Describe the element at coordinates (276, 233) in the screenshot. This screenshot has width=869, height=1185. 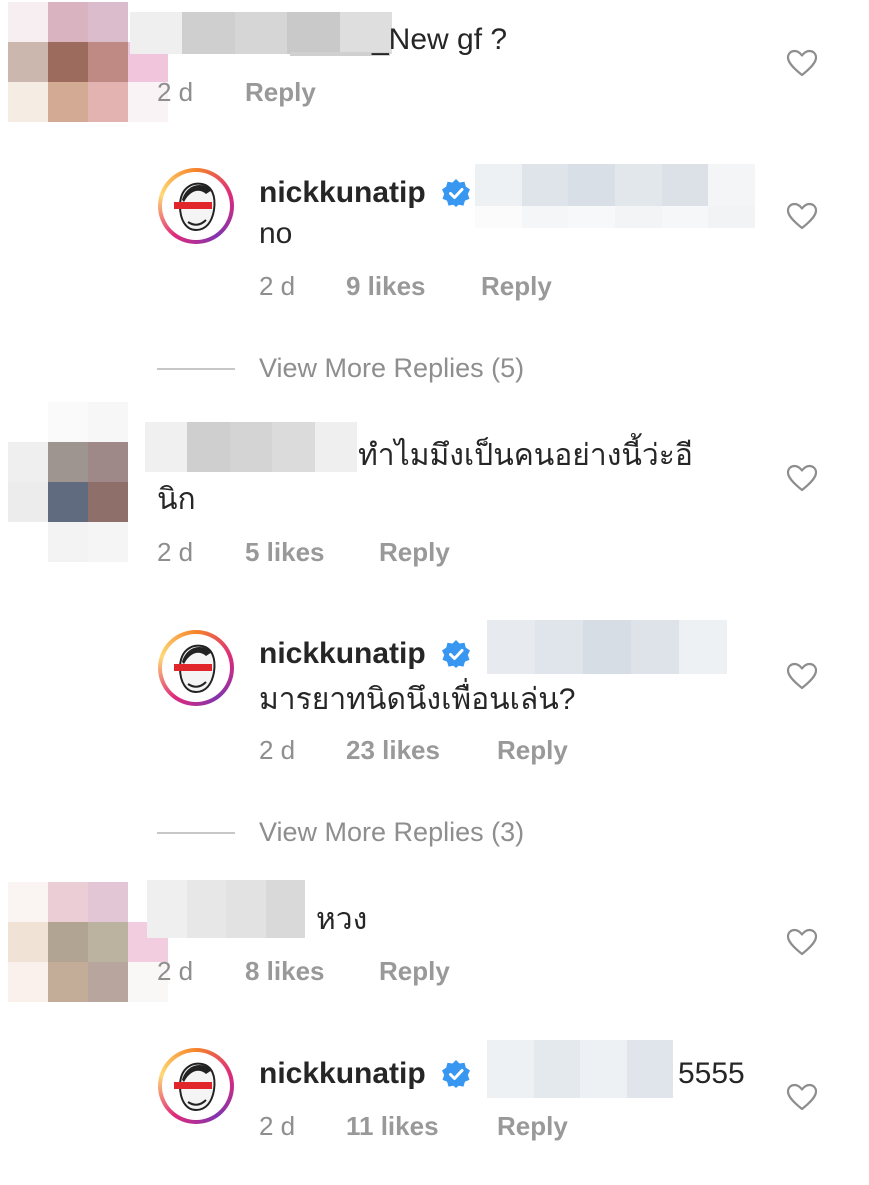
I see `reply-text: no` at that location.